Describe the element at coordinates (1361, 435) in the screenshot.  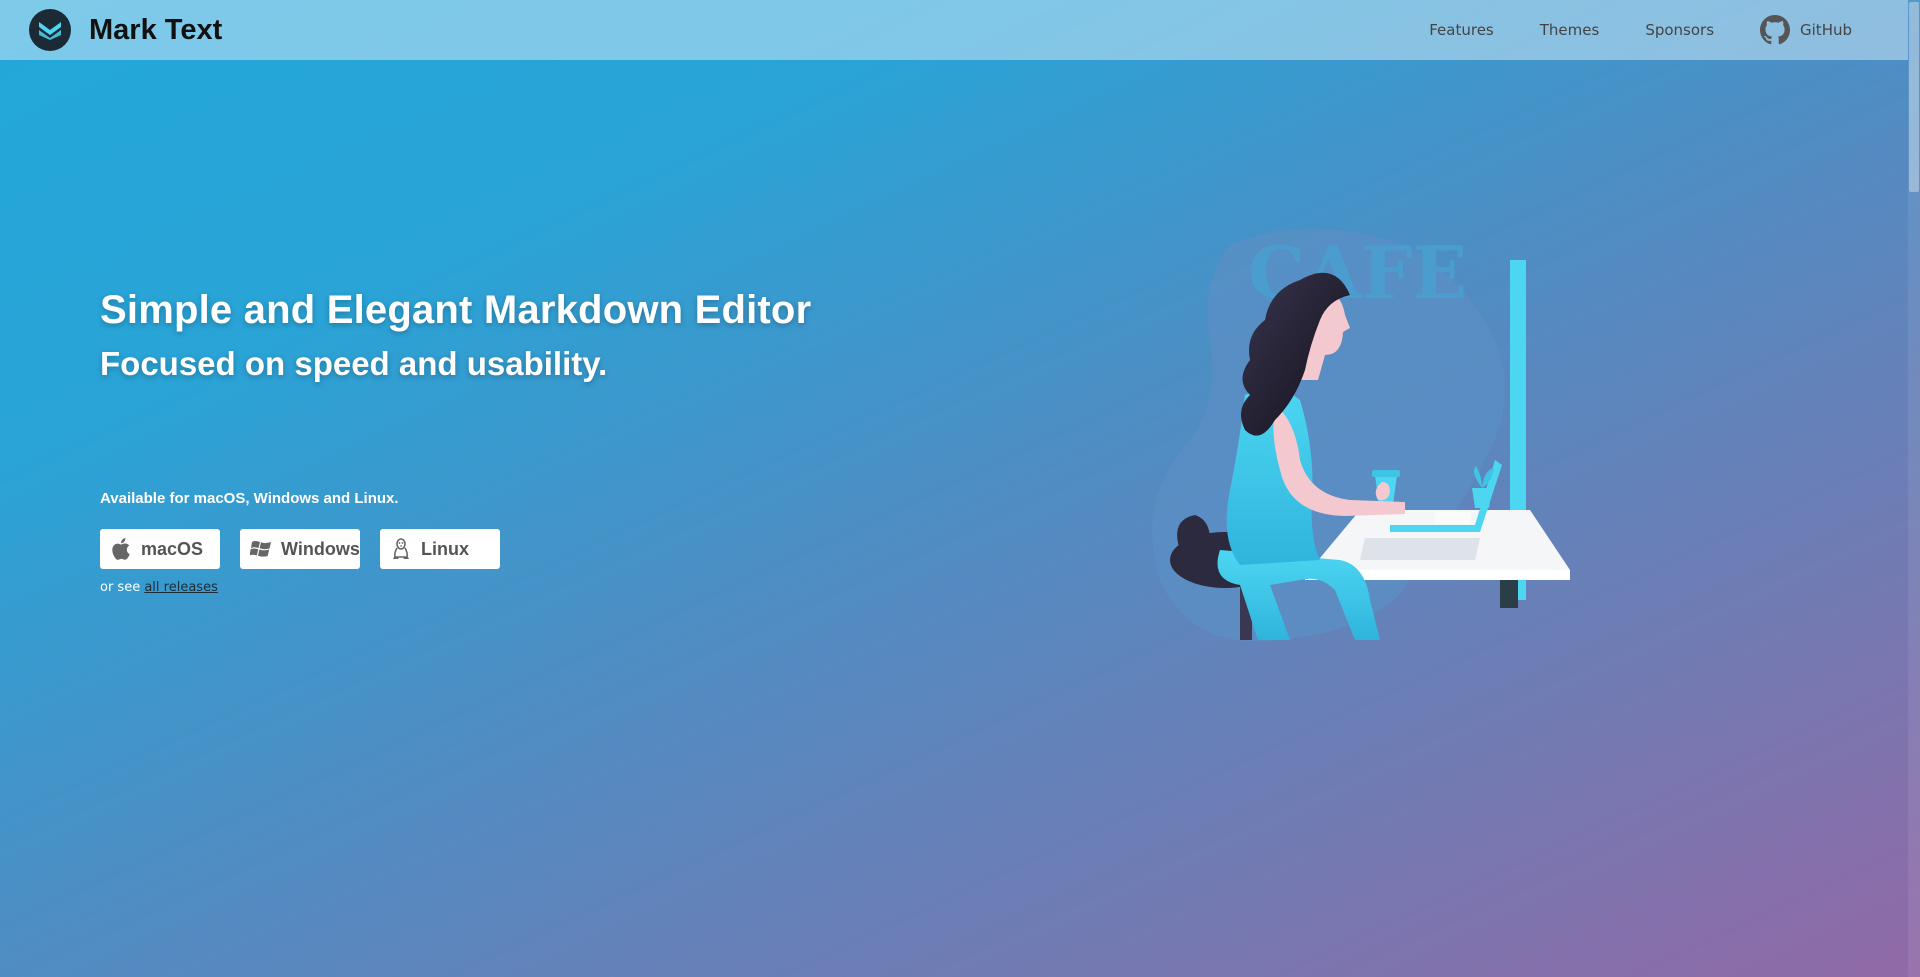
I see `woman-at-cafe-illustration: CAFE` at that location.